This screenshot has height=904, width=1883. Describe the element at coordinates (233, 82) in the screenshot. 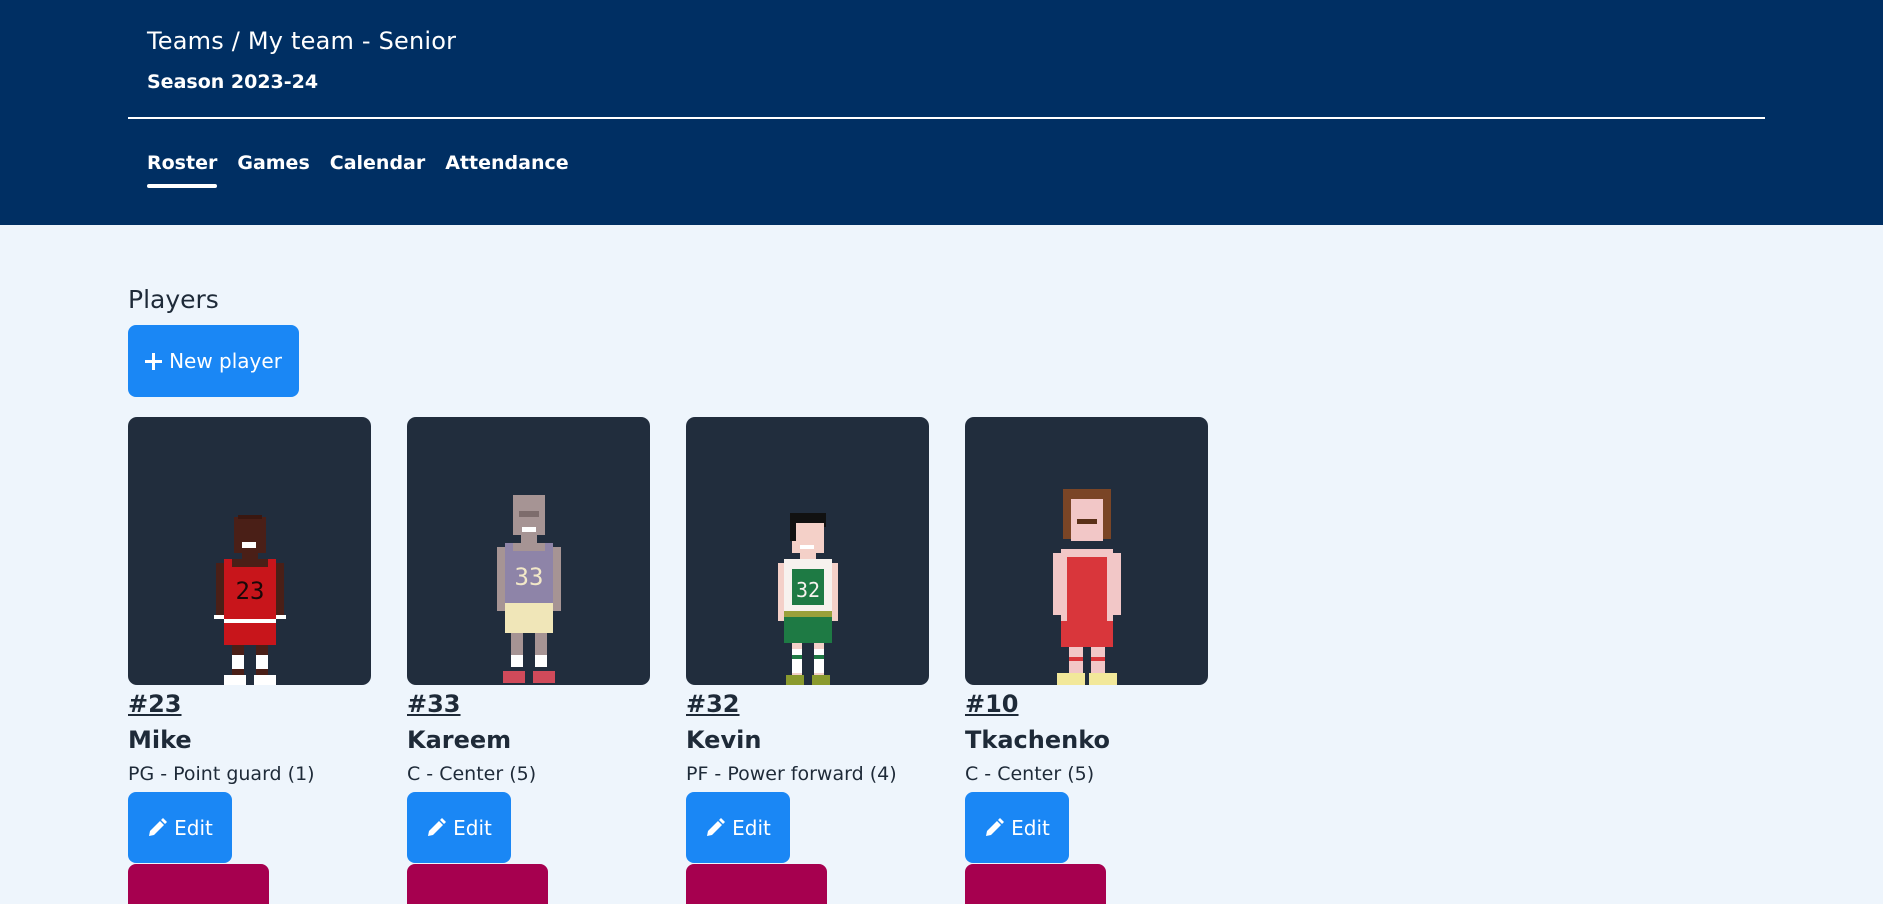

I see `season-label: Season 2023-24` at that location.